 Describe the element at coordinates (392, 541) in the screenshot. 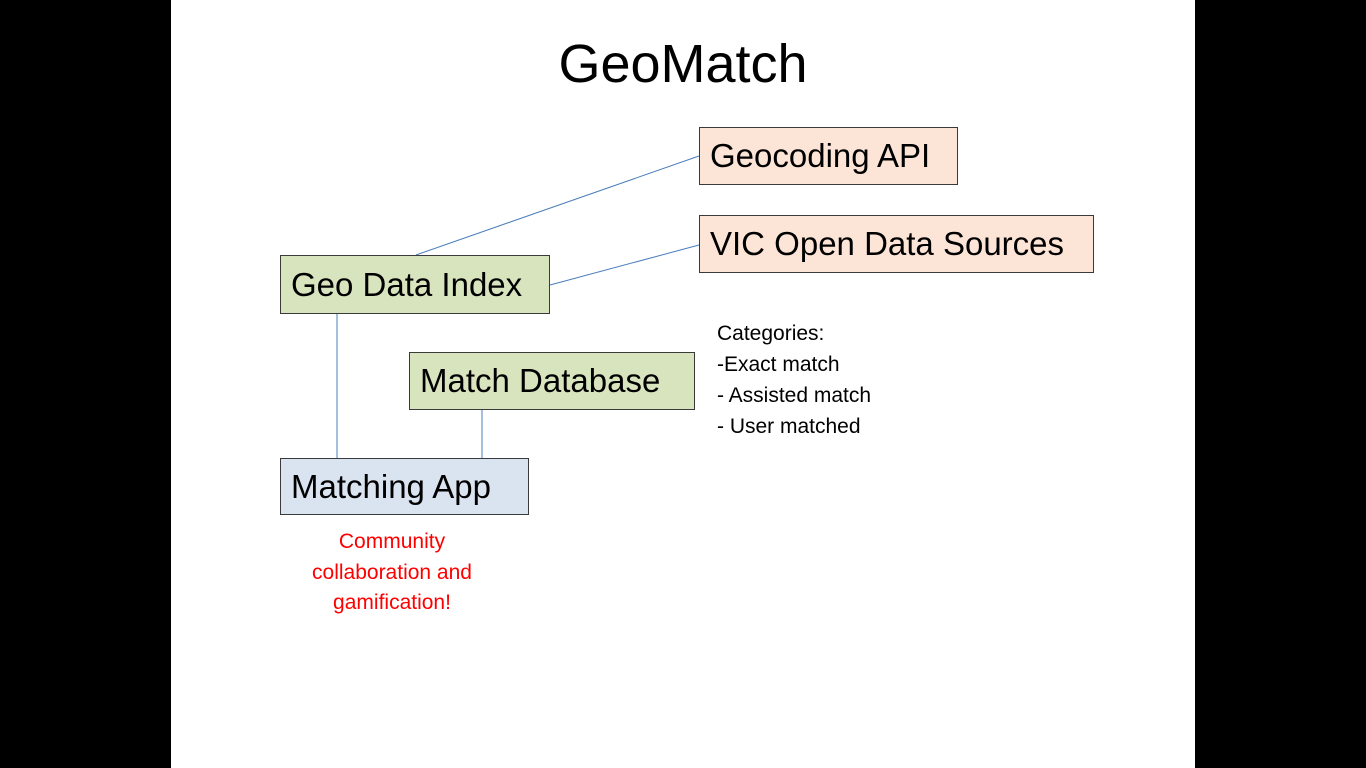

I see `note-line: Community` at that location.